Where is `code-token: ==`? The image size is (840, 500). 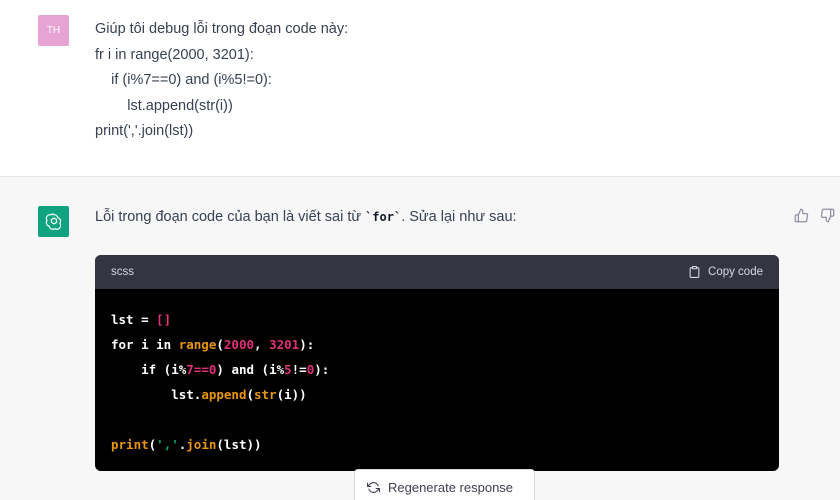 code-token: == is located at coordinates (201, 369).